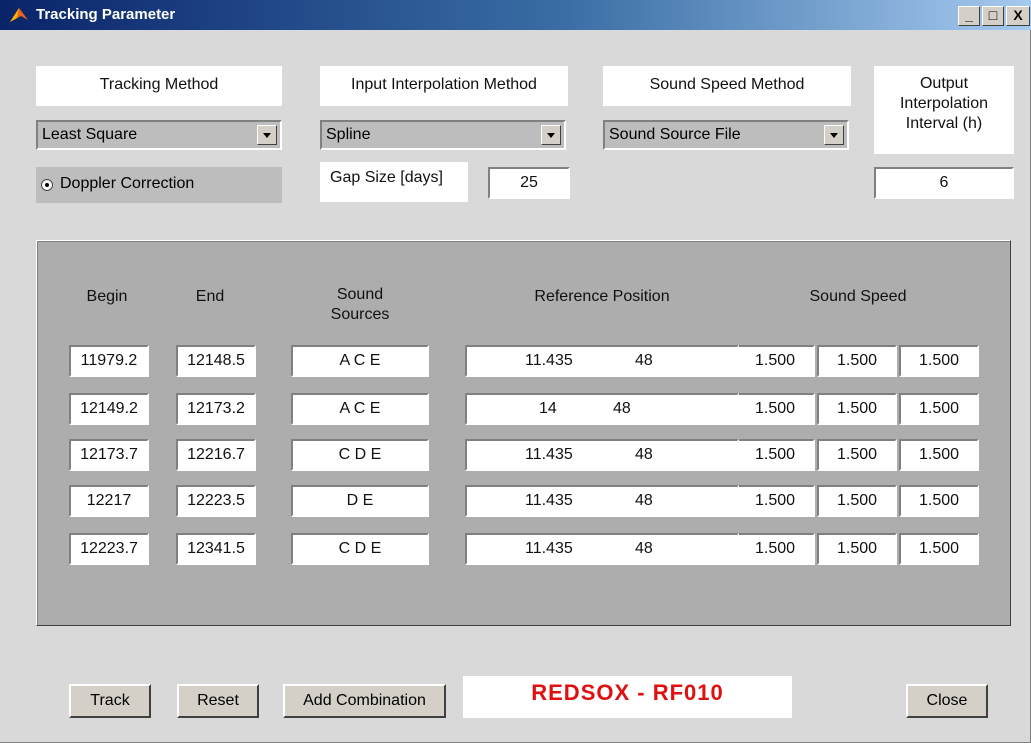  Describe the element at coordinates (858, 296) in the screenshot. I see `col-header-sound-speed: Sound Speed` at that location.